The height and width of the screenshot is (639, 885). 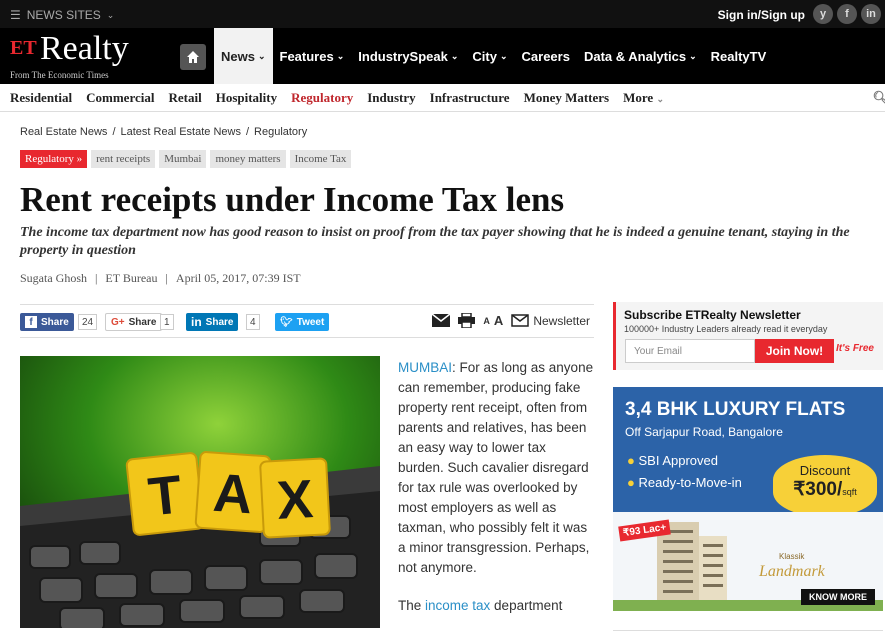 What do you see at coordinates (640, 56) in the screenshot?
I see `nav-data-analytics: Data & Analytics ⌄` at bounding box center [640, 56].